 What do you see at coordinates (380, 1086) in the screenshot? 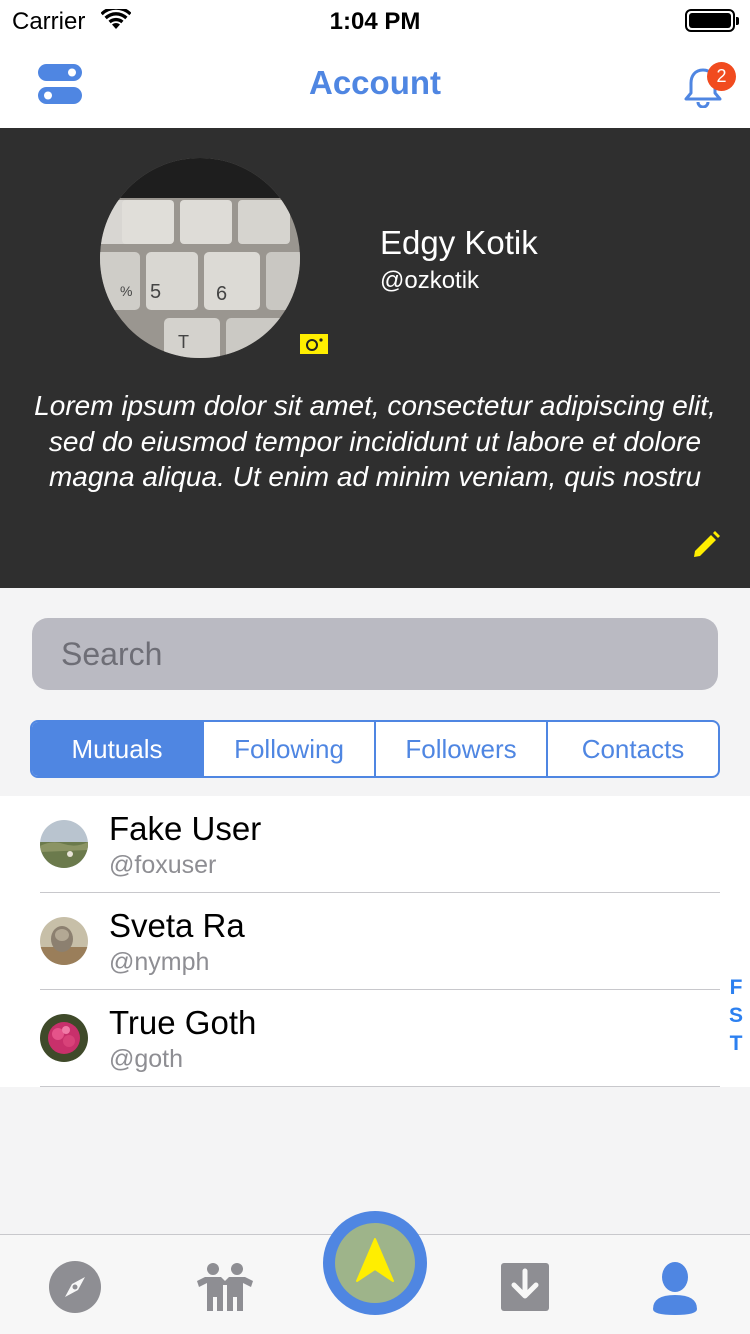
I see `divider` at bounding box center [380, 1086].